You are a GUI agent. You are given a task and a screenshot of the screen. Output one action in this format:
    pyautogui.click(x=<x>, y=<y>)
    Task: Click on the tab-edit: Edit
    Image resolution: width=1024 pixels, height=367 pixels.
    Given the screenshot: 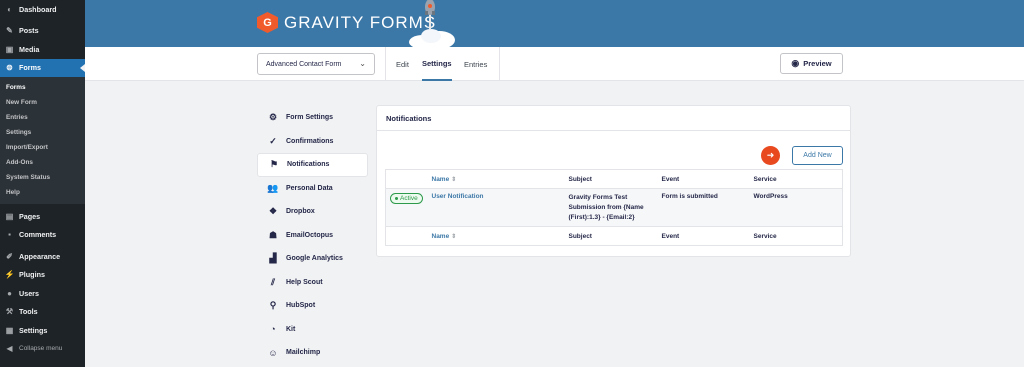 What is the action you would take?
    pyautogui.click(x=402, y=64)
    